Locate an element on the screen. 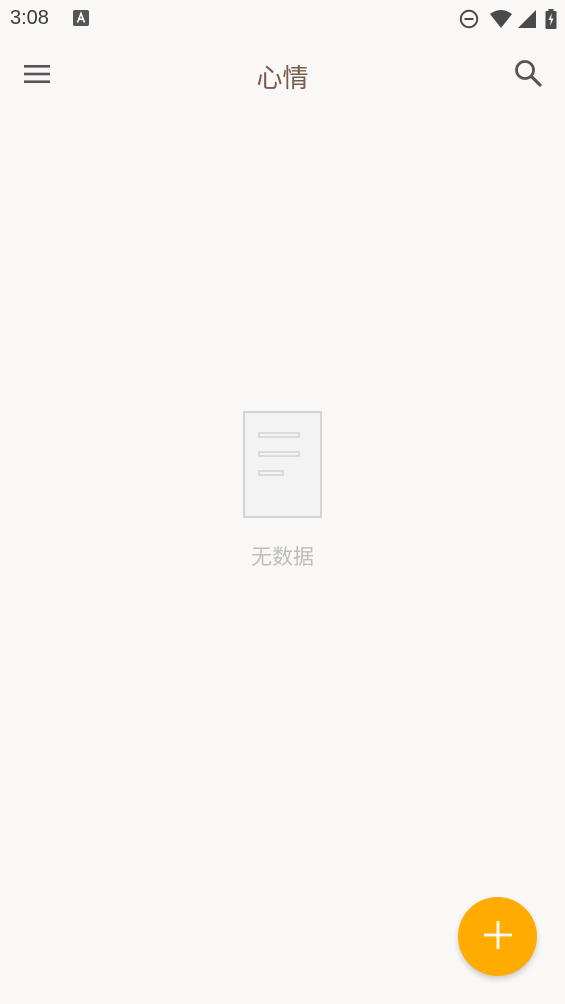 The image size is (565, 1004). plus-icon is located at coordinates (498, 937).